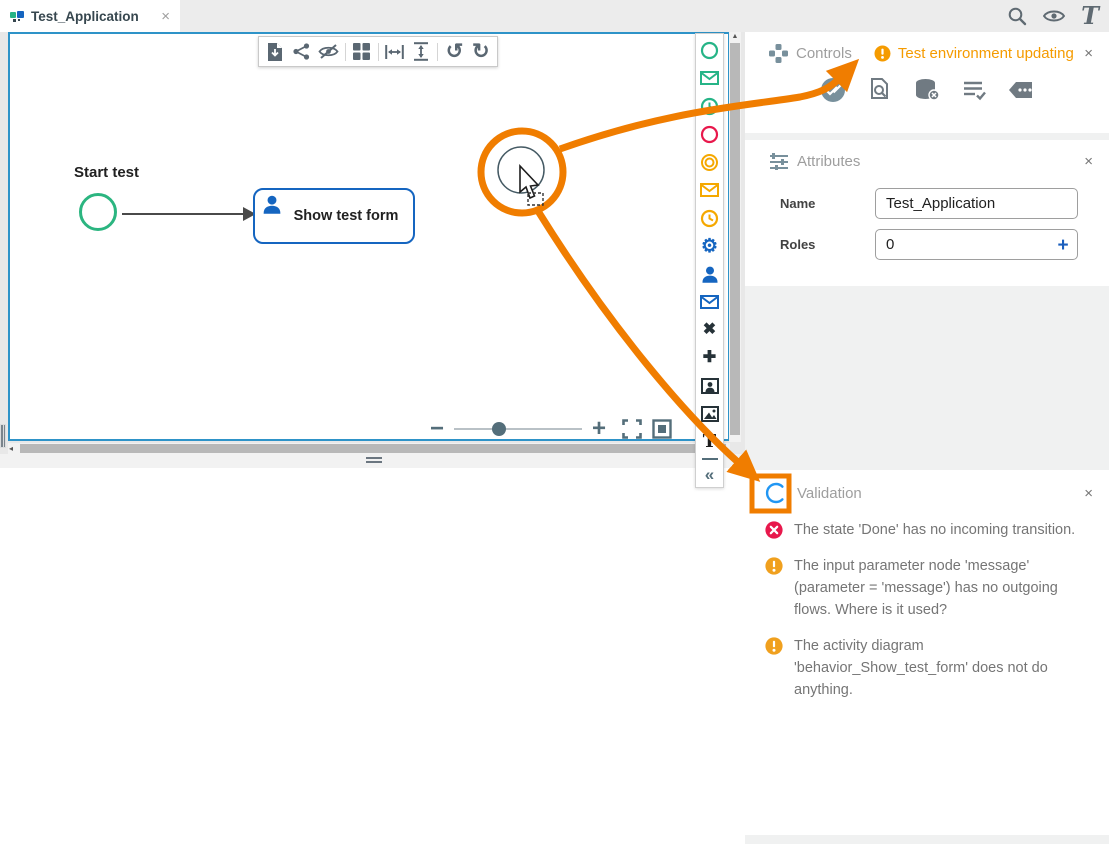 The height and width of the screenshot is (844, 1109). Describe the element at coordinates (1054, 16) in the screenshot. I see `eye-icon` at that location.